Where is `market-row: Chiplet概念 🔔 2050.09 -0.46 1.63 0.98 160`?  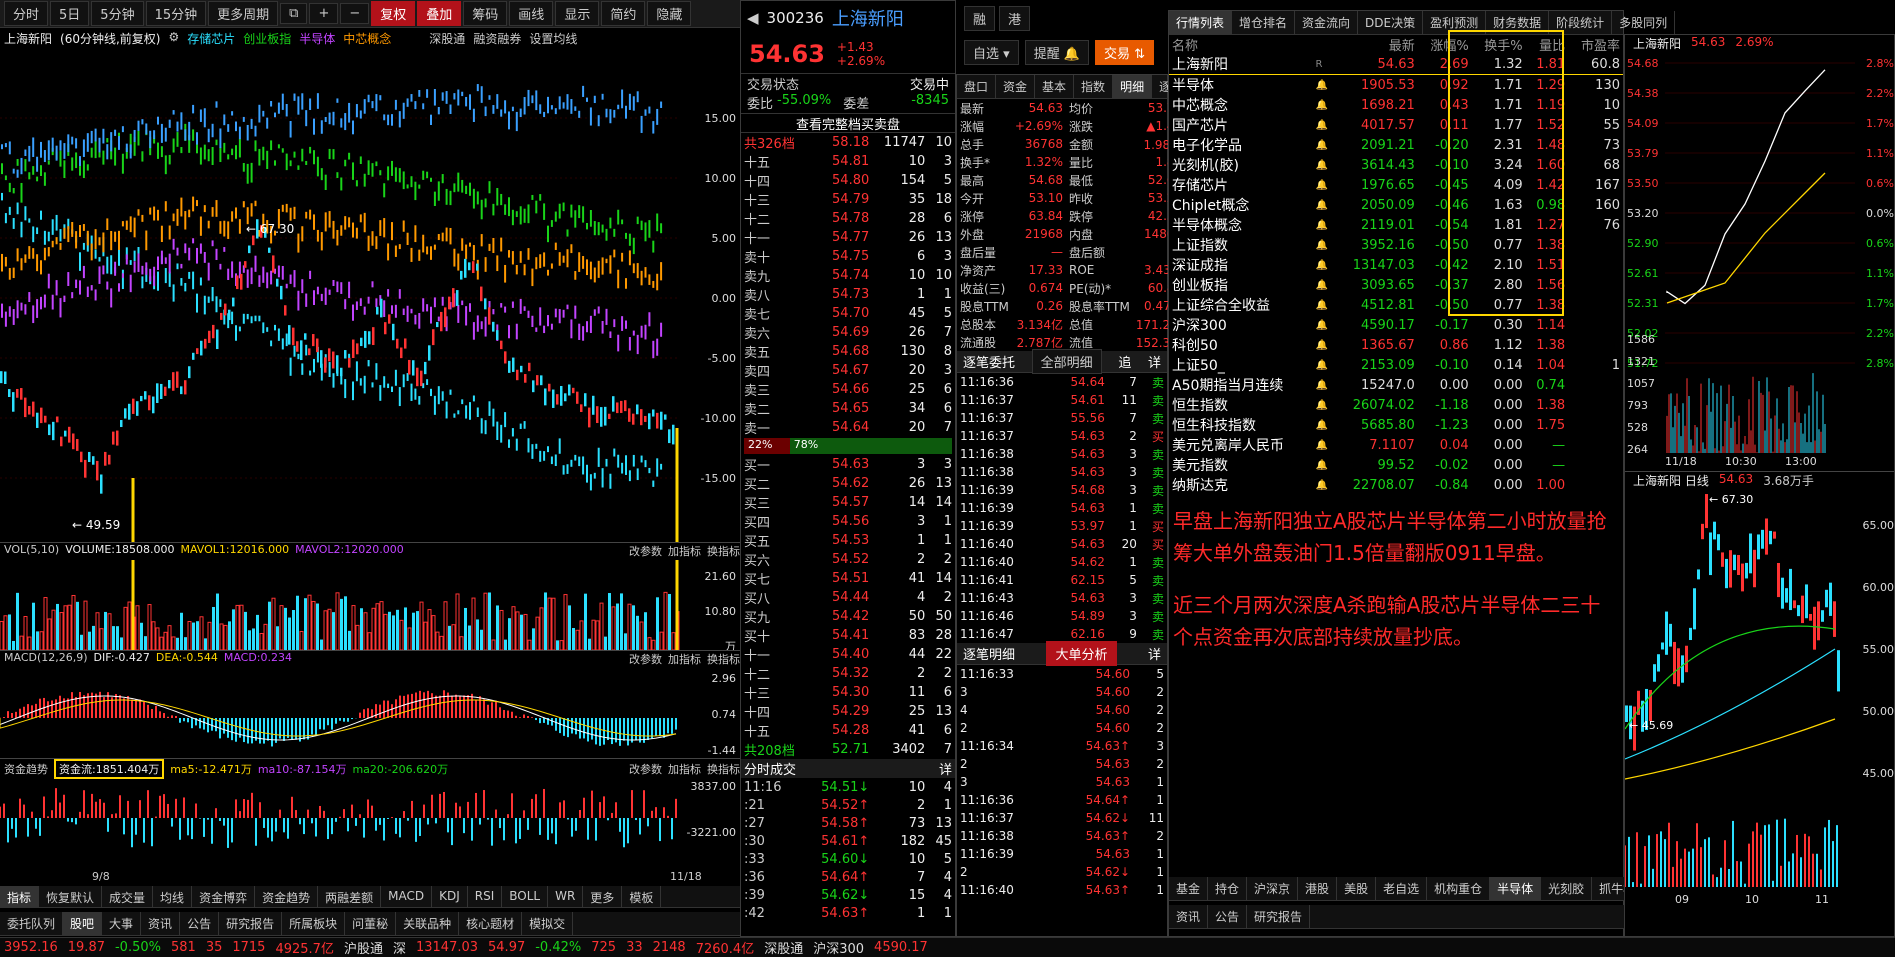 market-row: Chiplet概念 🔔 2050.09 -0.46 1.63 0.98 160 is located at coordinates (1396, 205).